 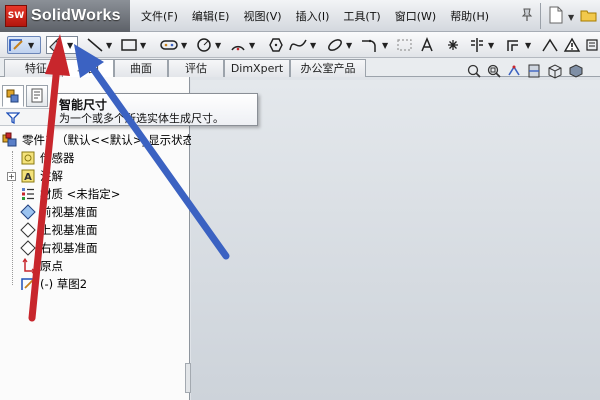 I want to click on construction-geometry-button, so click(x=405, y=45).